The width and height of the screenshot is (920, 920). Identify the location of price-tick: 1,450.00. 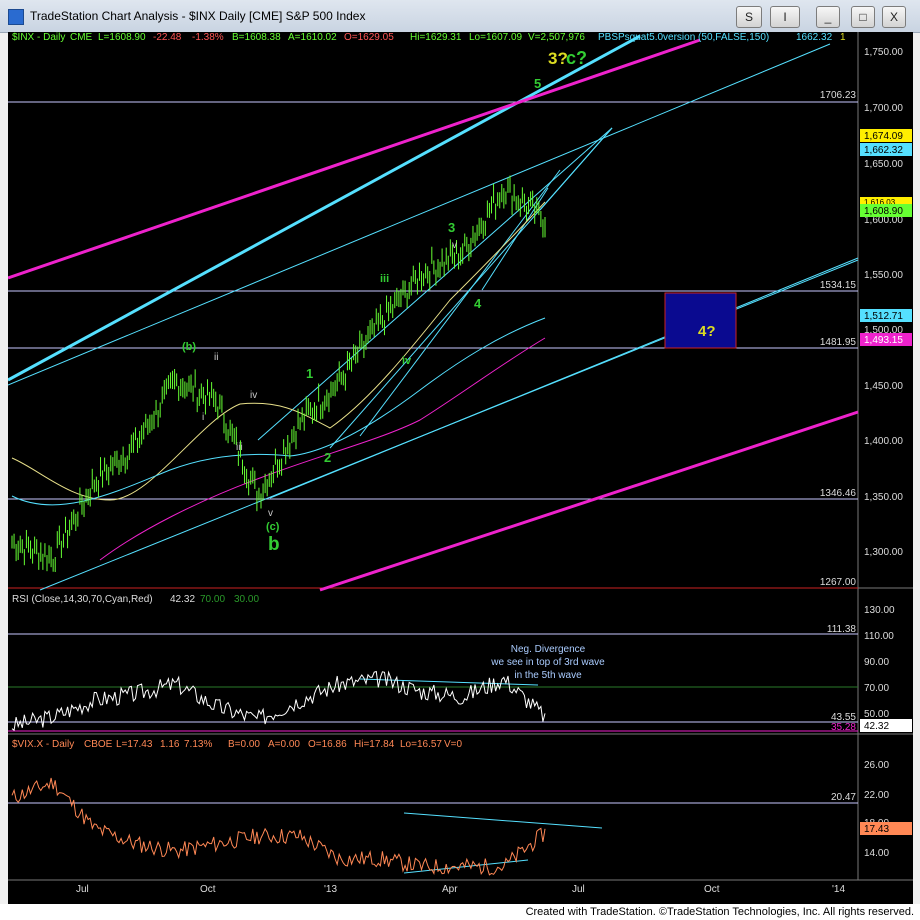
(883, 386).